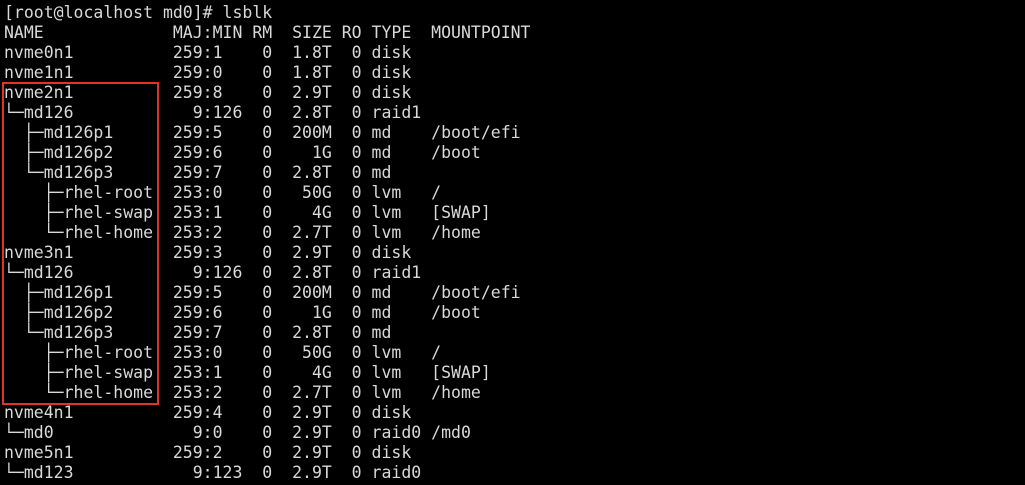  Describe the element at coordinates (237, 432) in the screenshot. I see `lsblk-row: └─md0 9:0 0 2.9T 0 raid0 /md0` at that location.